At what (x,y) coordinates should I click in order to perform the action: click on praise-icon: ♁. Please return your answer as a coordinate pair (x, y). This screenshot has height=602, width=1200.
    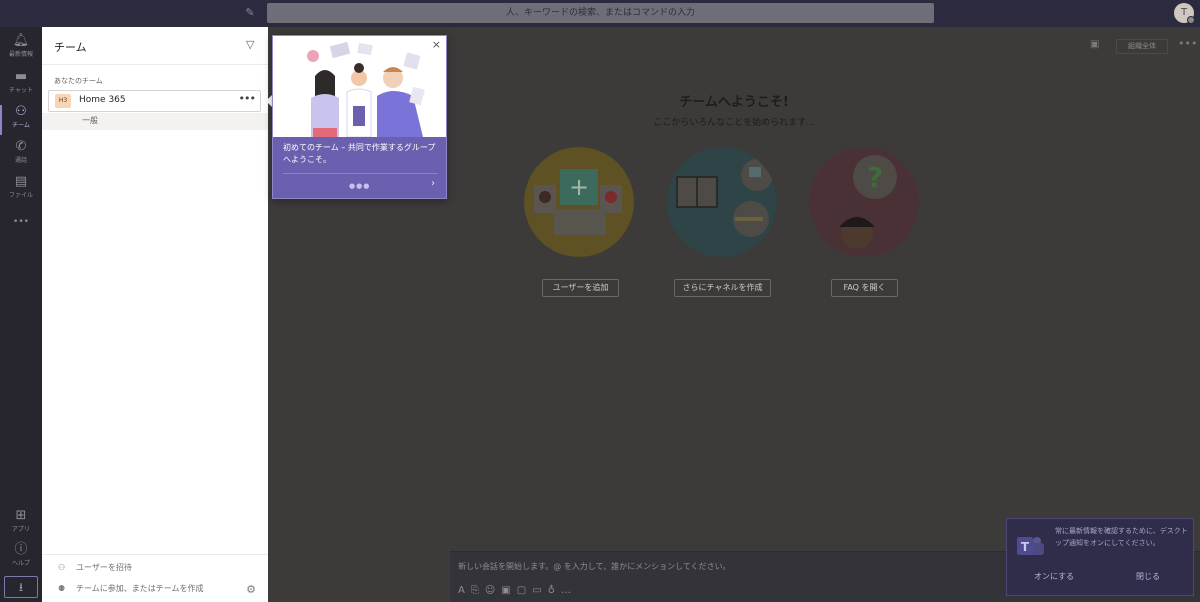
    Looking at the image, I should click on (554, 590).